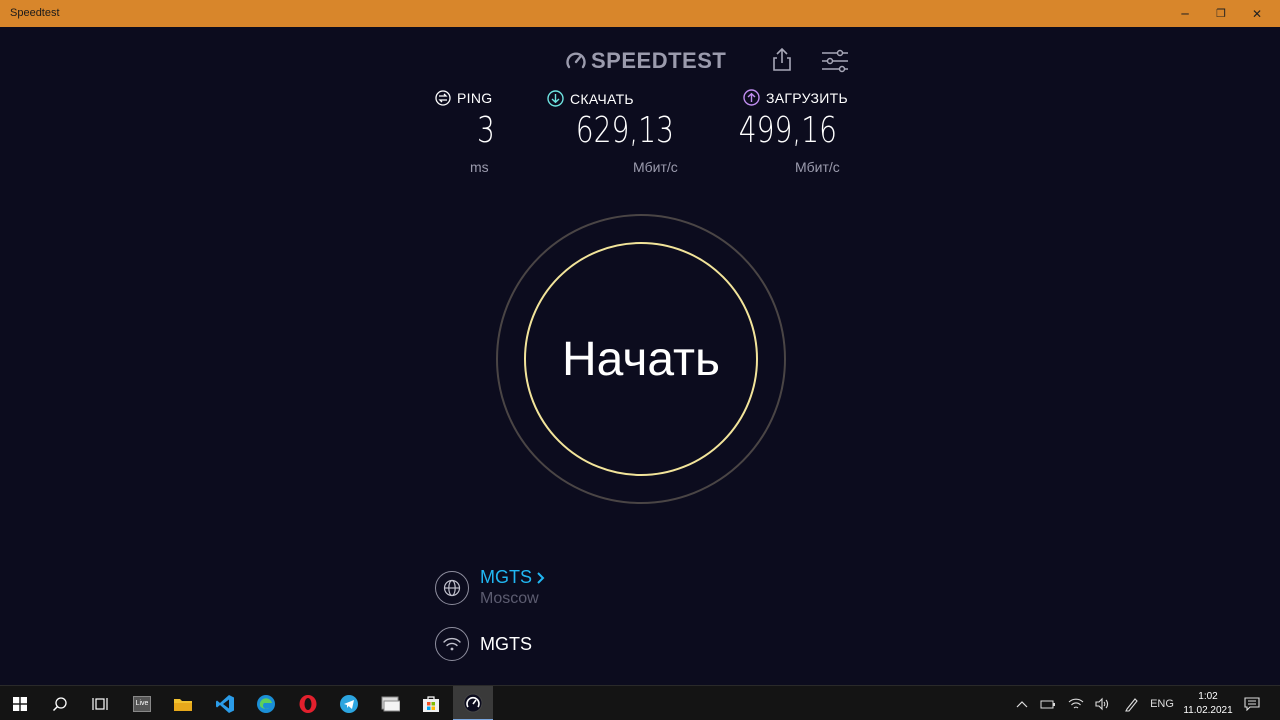  I want to click on live-app-label: Live, so click(142, 703).